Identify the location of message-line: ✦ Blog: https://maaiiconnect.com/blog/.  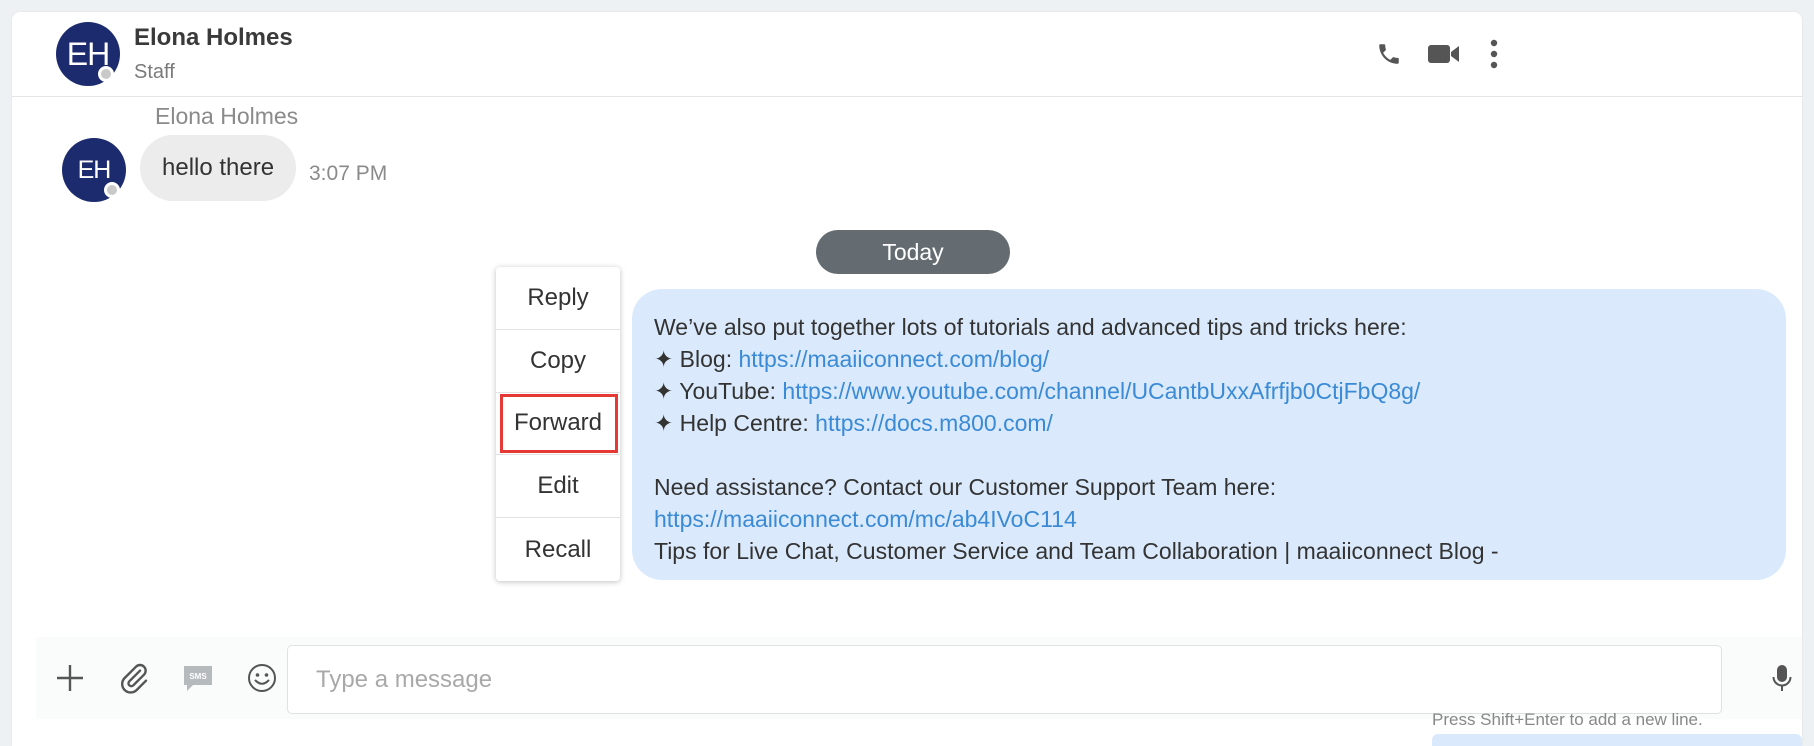
(1209, 359).